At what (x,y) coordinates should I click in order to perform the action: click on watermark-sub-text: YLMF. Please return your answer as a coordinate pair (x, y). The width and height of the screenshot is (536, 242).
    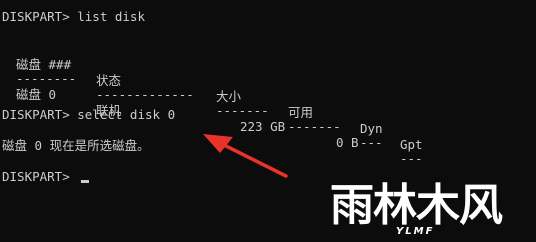
    Looking at the image, I should click on (415, 231).